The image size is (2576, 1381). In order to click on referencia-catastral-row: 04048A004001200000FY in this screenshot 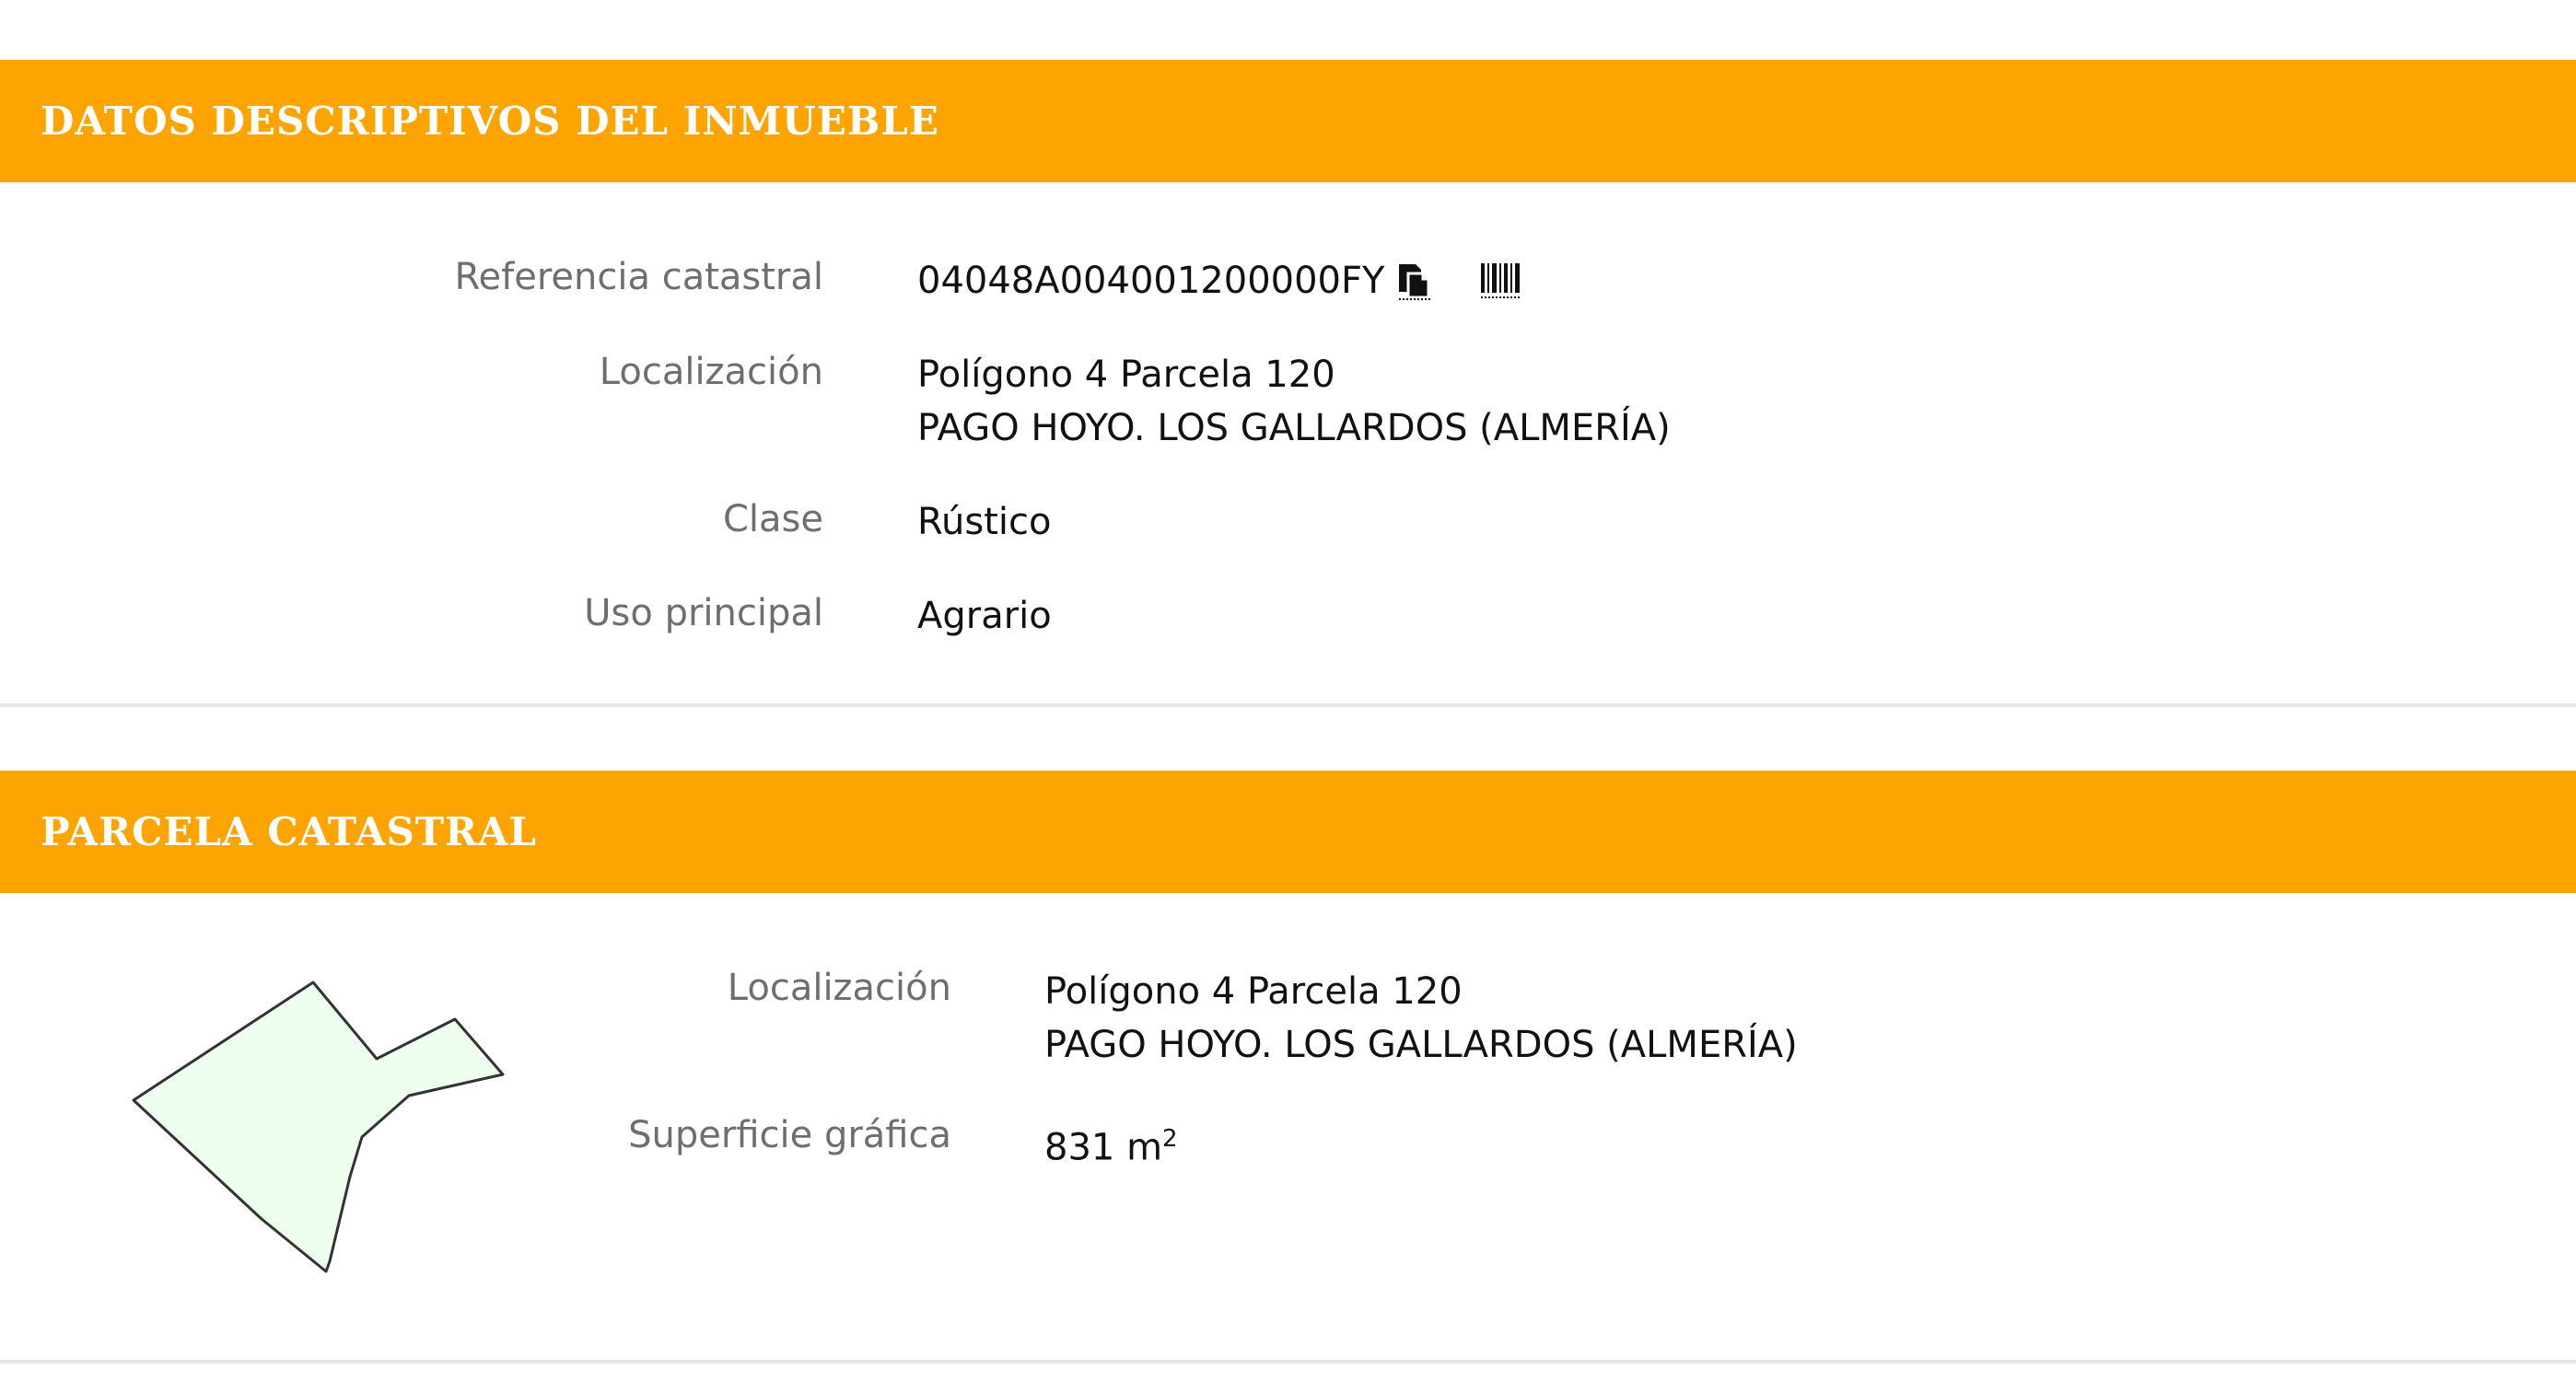, I will do `click(1219, 281)`.